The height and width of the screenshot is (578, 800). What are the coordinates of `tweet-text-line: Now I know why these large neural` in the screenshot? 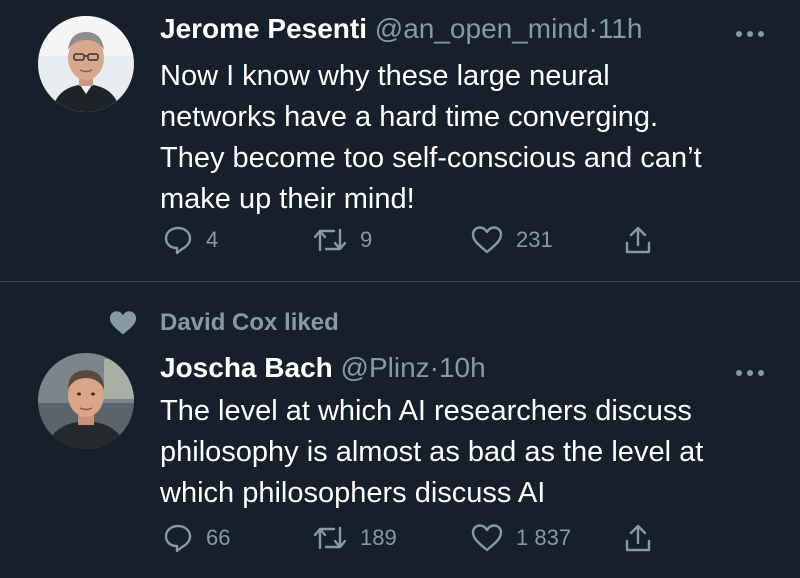 It's located at (385, 76).